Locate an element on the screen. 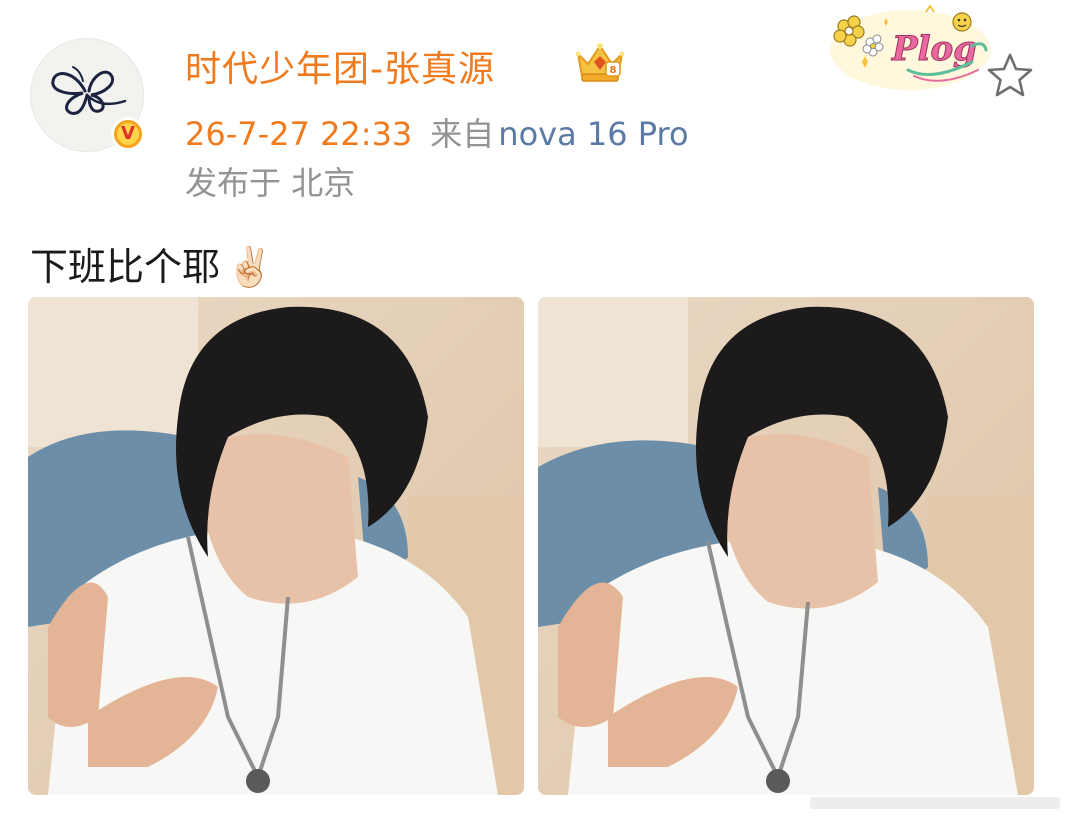 This screenshot has height=817, width=1072. verified-v-badge-icon: V is located at coordinates (128, 134).